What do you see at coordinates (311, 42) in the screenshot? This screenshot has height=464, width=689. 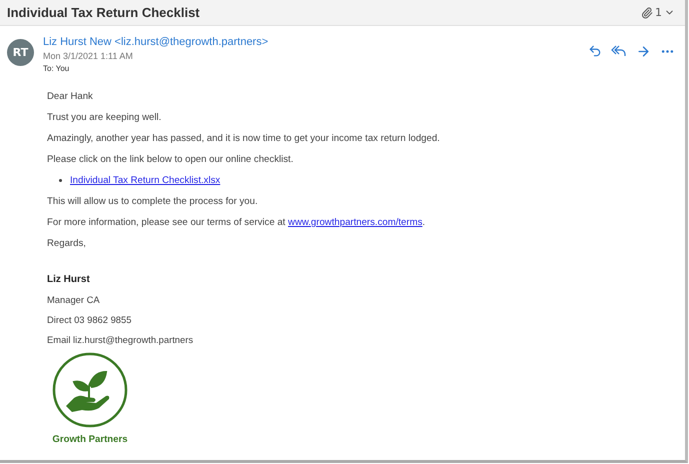 I see `sender: Liz Hurst New <liz.hurst@thegrowth.partners>` at bounding box center [311, 42].